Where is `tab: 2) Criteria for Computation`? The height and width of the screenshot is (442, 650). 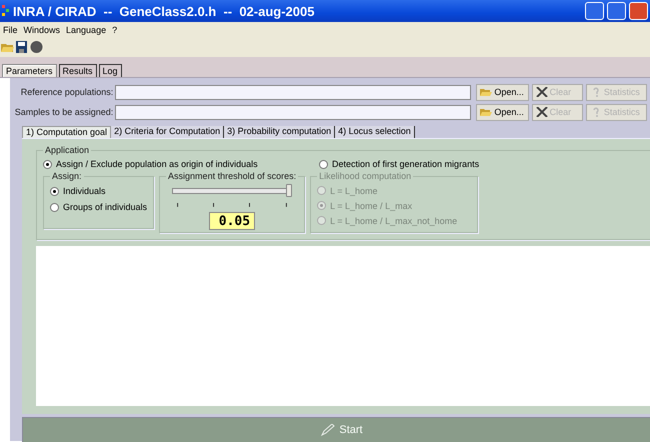 tab: 2) Criteria for Computation is located at coordinates (167, 132).